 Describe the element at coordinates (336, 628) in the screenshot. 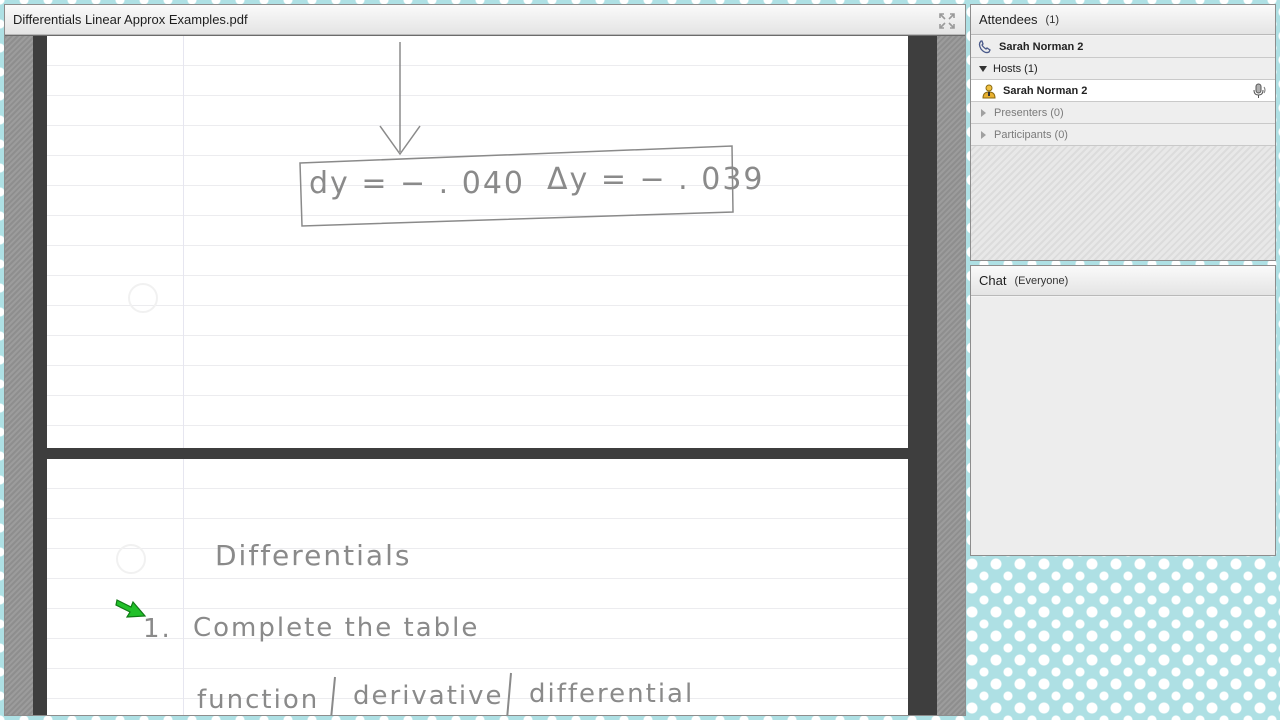

I see `item-text: Complete the table` at that location.